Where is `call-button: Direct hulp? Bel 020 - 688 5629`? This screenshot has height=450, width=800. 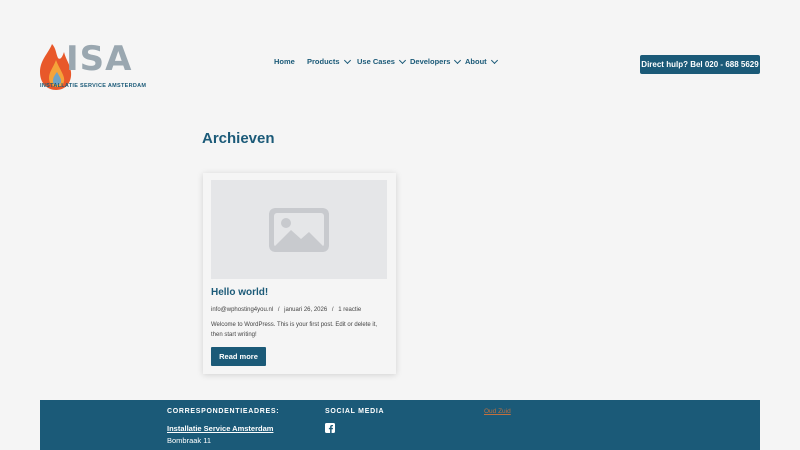 call-button: Direct hulp? Bel 020 - 688 5629 is located at coordinates (700, 64).